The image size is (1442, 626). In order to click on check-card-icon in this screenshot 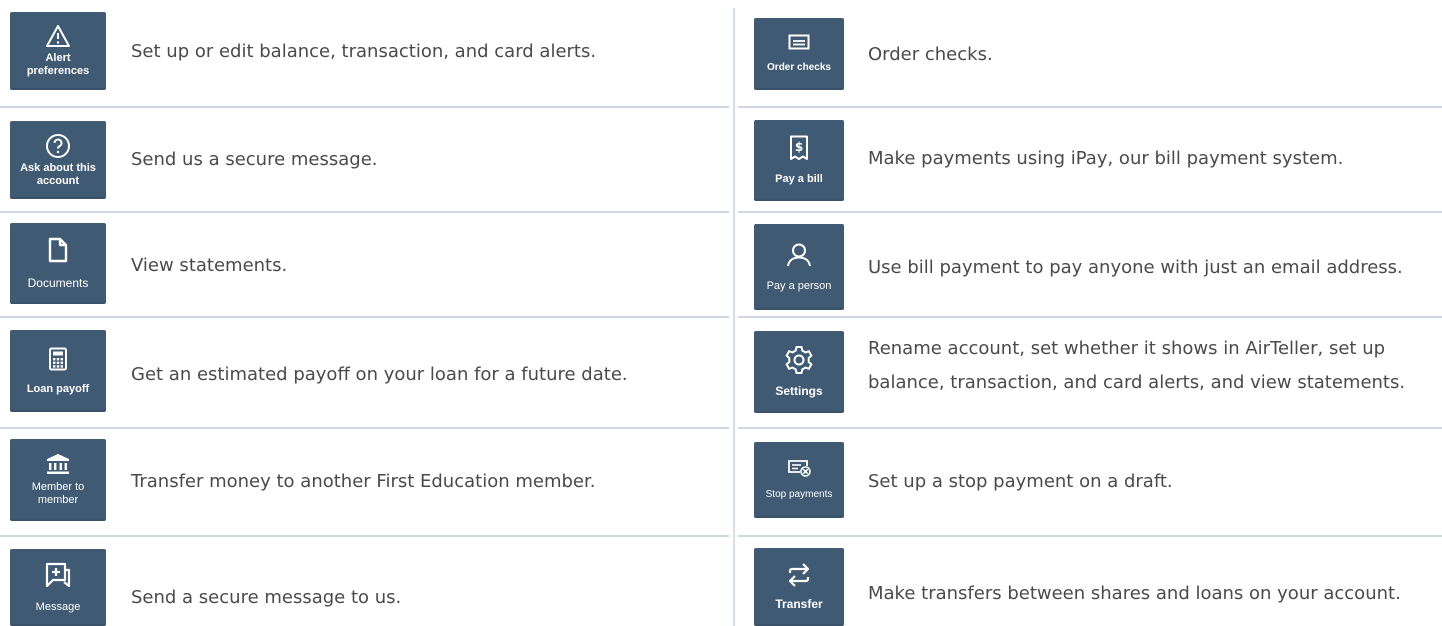, I will do `click(799, 42)`.